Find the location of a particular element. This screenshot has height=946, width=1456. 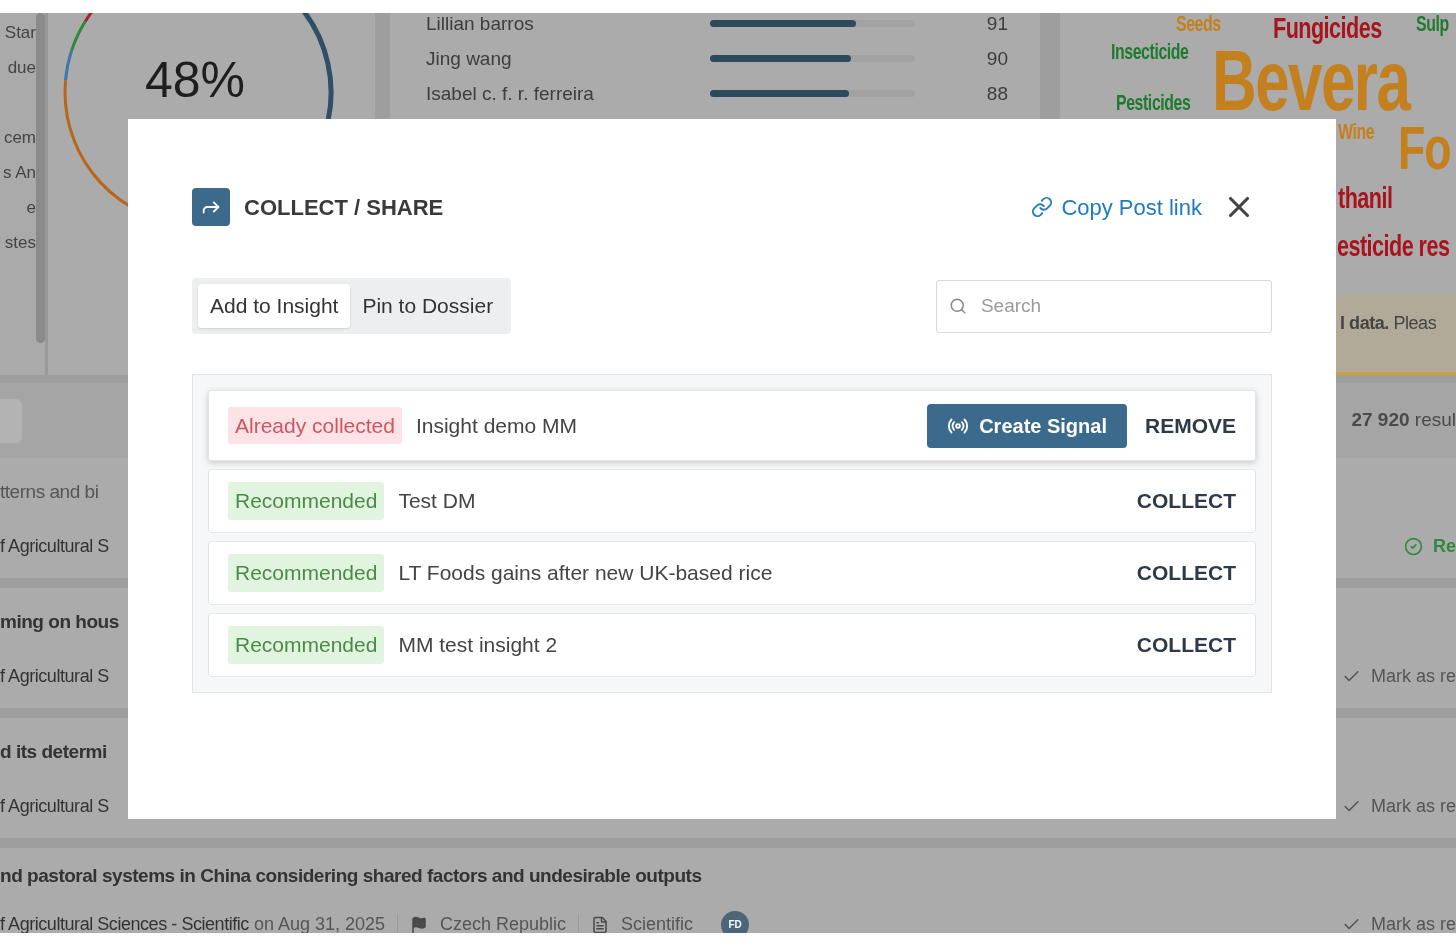

status-badge: Already collected is located at coordinates (315, 425).